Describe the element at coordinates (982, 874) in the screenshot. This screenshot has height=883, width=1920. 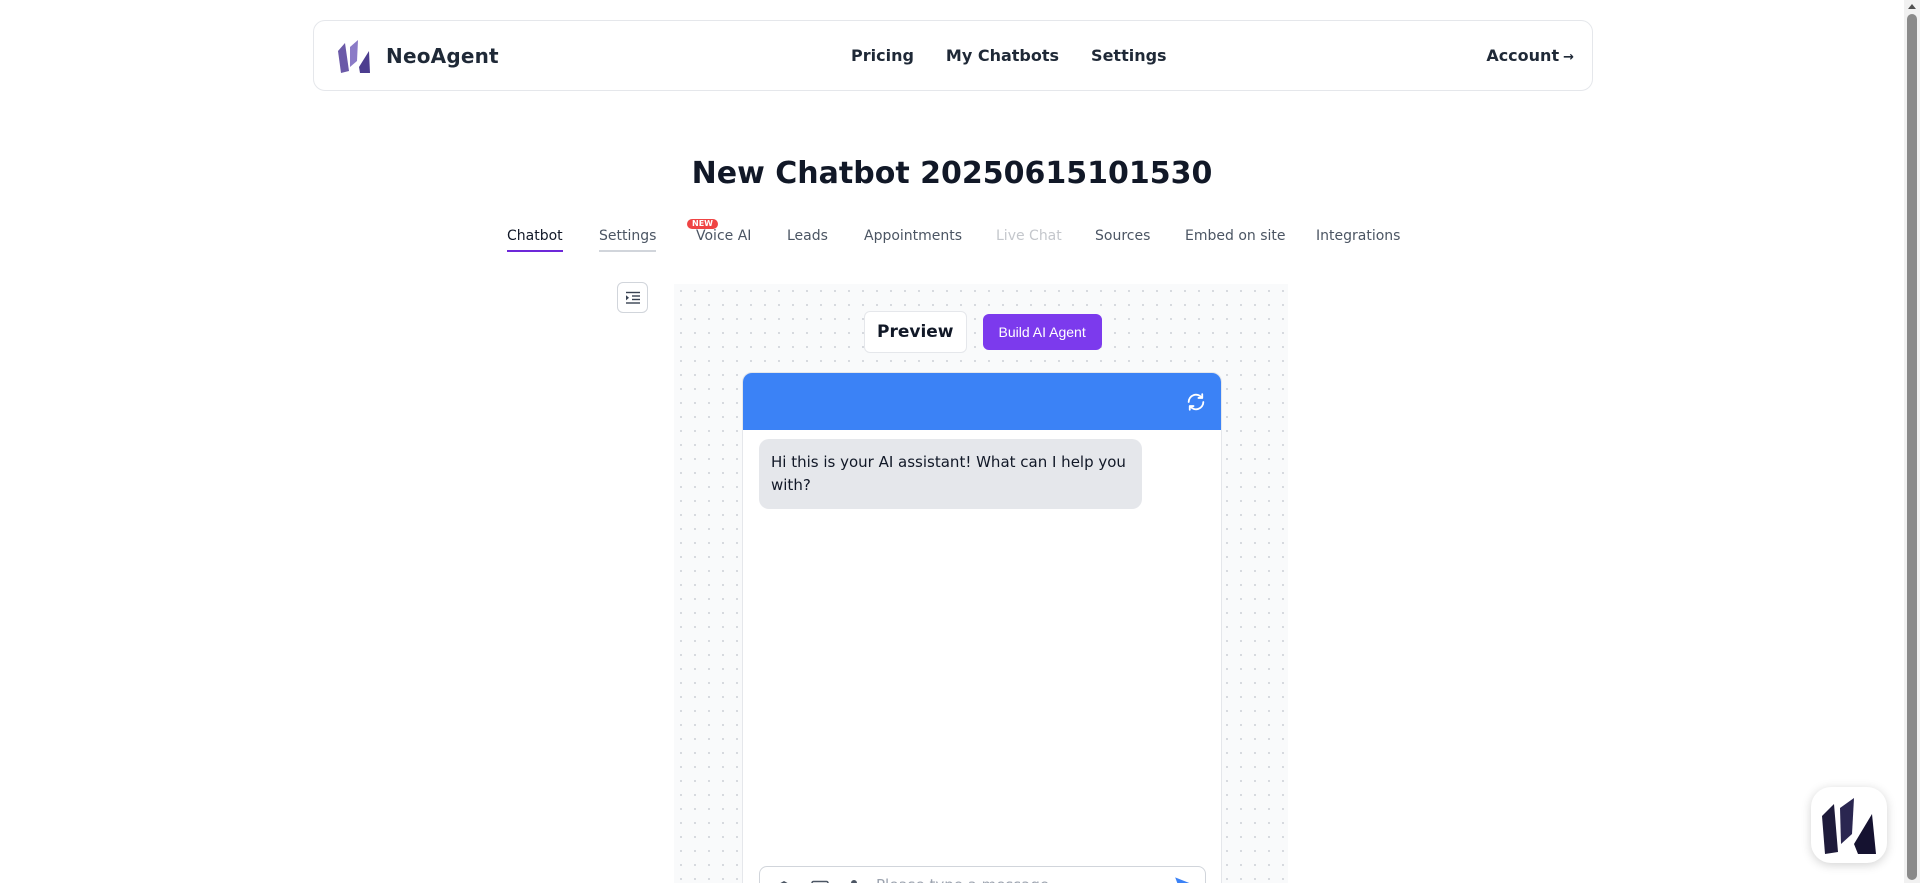
I see `message-composer` at that location.